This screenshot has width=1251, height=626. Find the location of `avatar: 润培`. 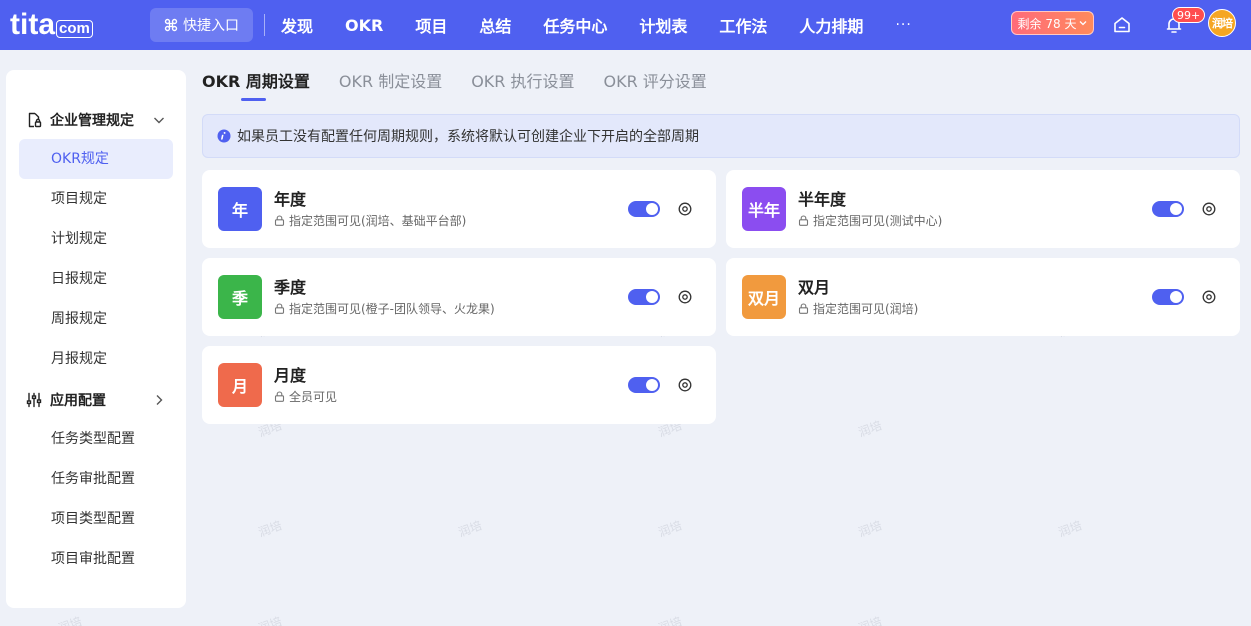

avatar: 润培 is located at coordinates (1222, 23).